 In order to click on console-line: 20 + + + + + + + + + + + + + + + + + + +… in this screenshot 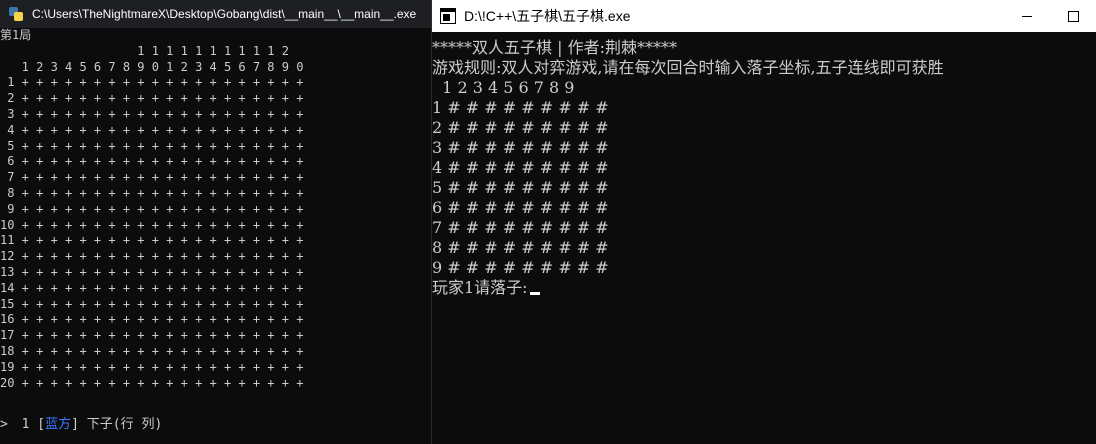, I will do `click(152, 382)`.